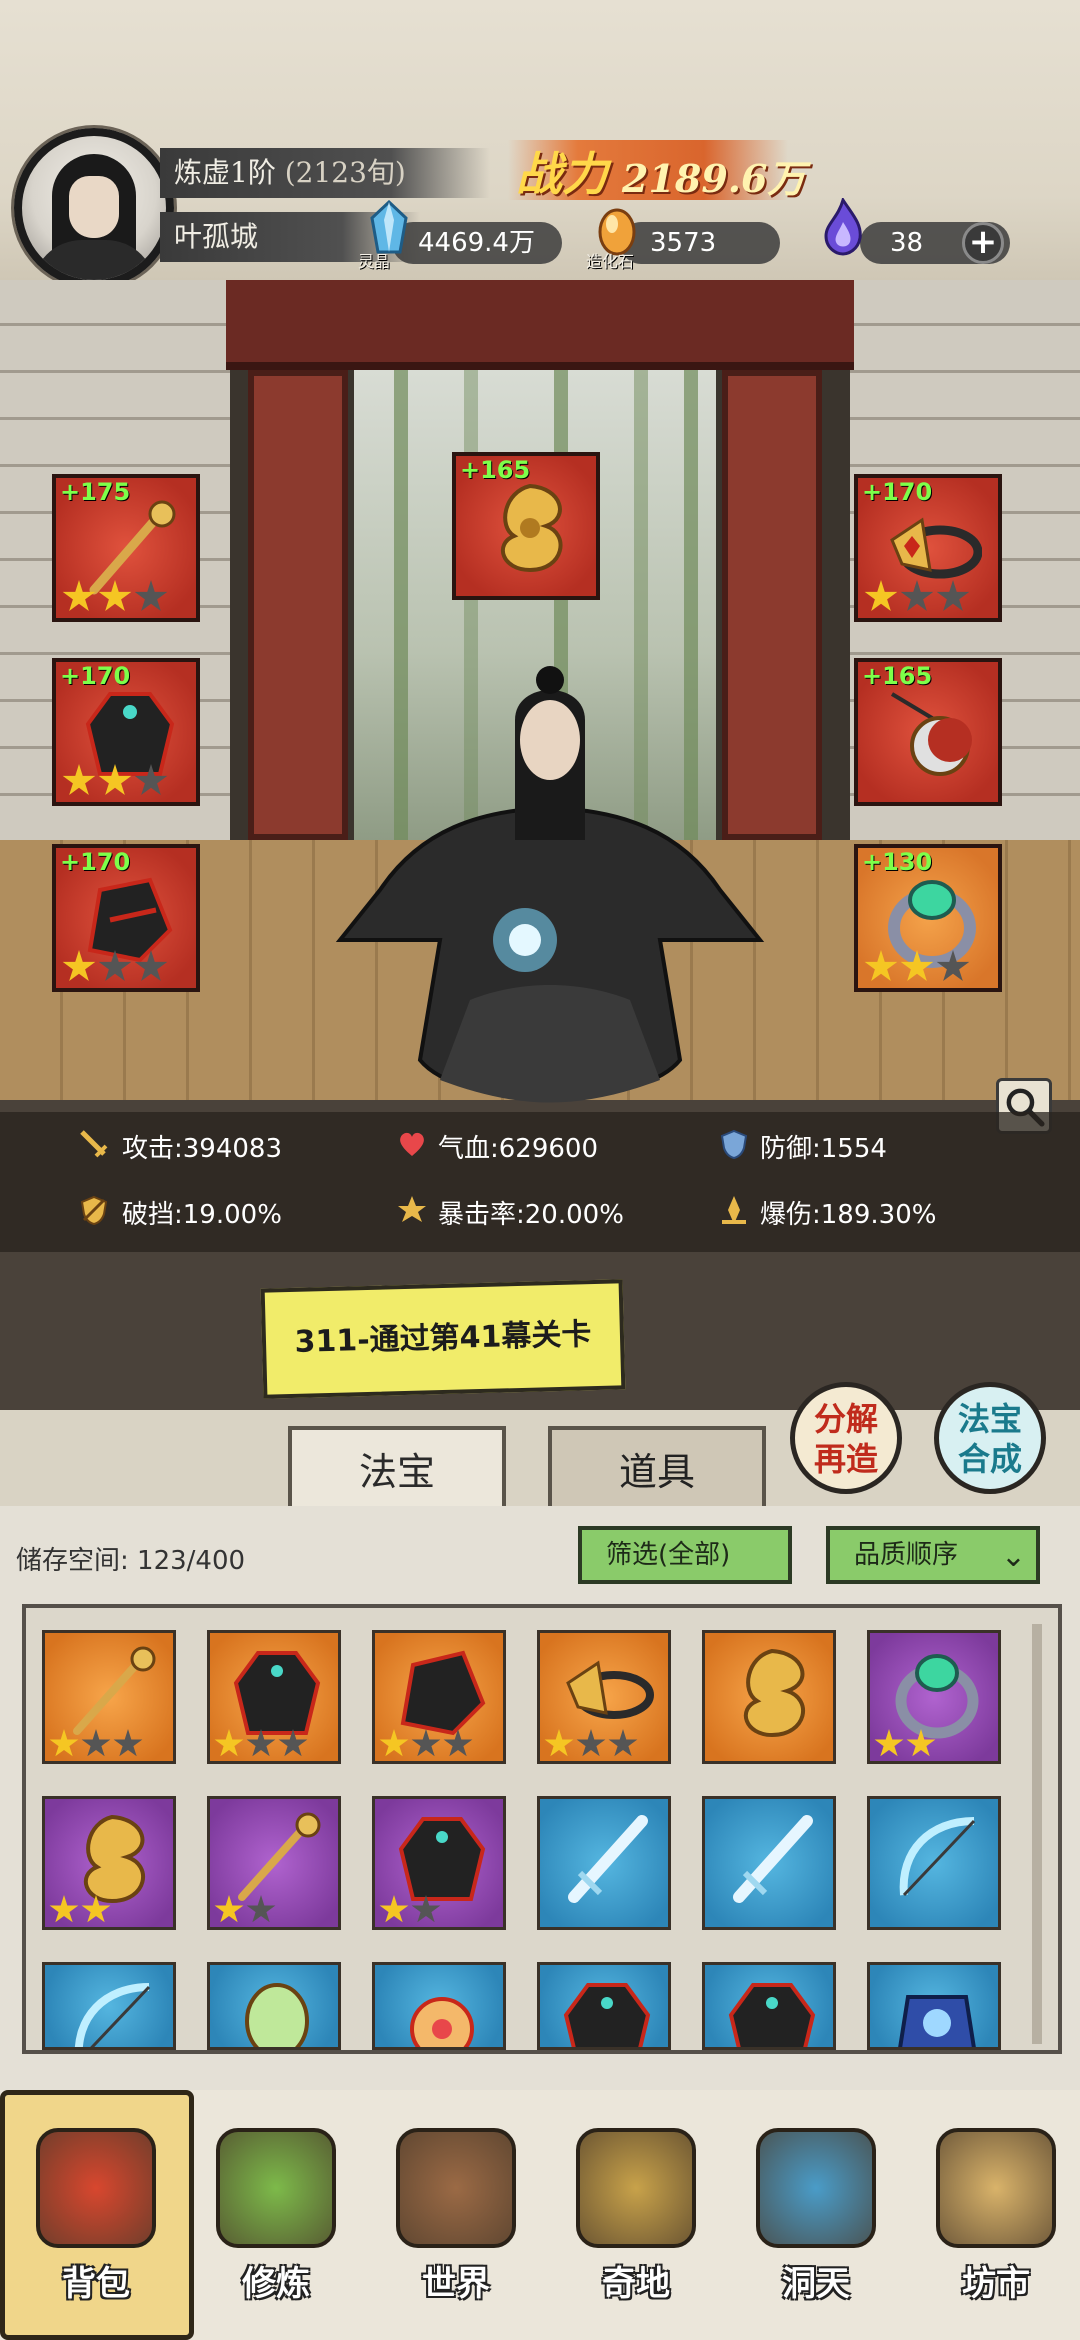  What do you see at coordinates (96, 2188) in the screenshot?
I see `bag-icon` at bounding box center [96, 2188].